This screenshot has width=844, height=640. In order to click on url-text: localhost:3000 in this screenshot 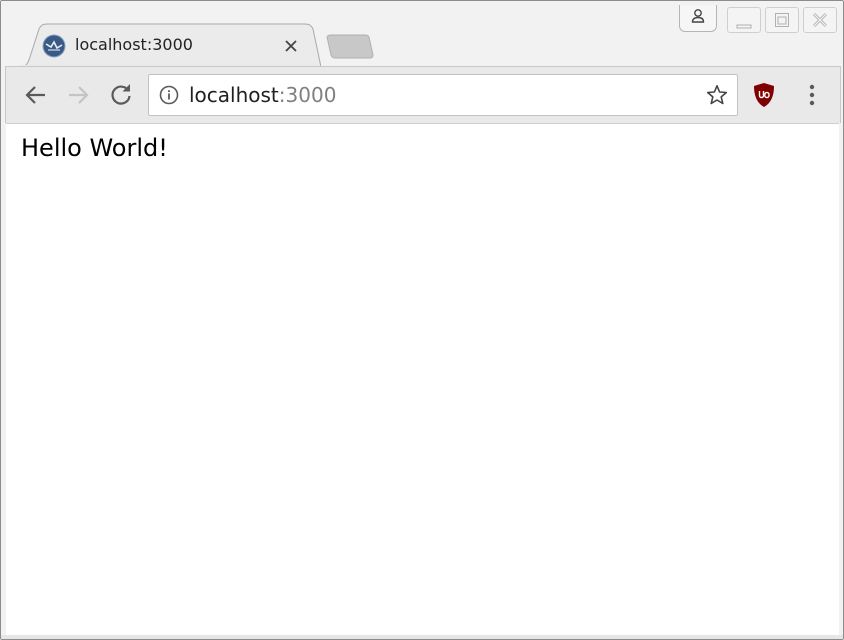, I will do `click(262, 95)`.